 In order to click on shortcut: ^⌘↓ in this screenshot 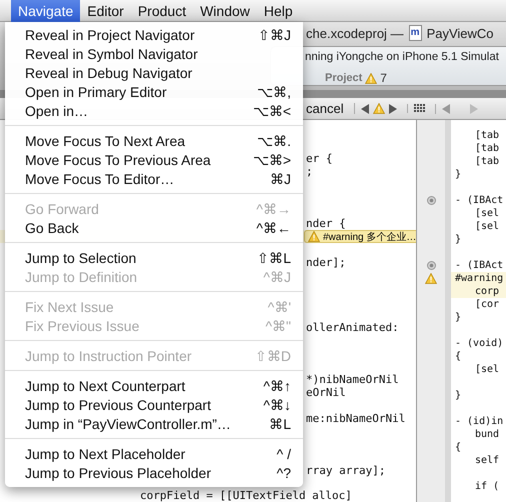, I will do `click(277, 404)`.